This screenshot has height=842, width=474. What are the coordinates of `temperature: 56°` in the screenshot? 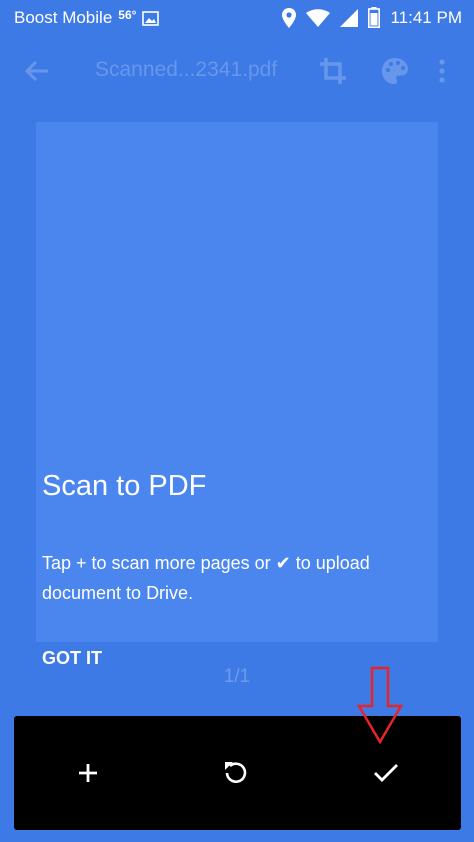 It's located at (127, 15).